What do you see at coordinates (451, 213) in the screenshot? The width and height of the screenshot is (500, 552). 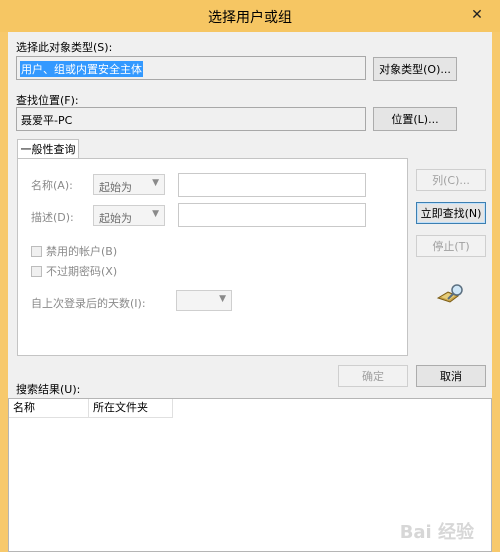 I see `find-now-button: 立即查找(N)` at bounding box center [451, 213].